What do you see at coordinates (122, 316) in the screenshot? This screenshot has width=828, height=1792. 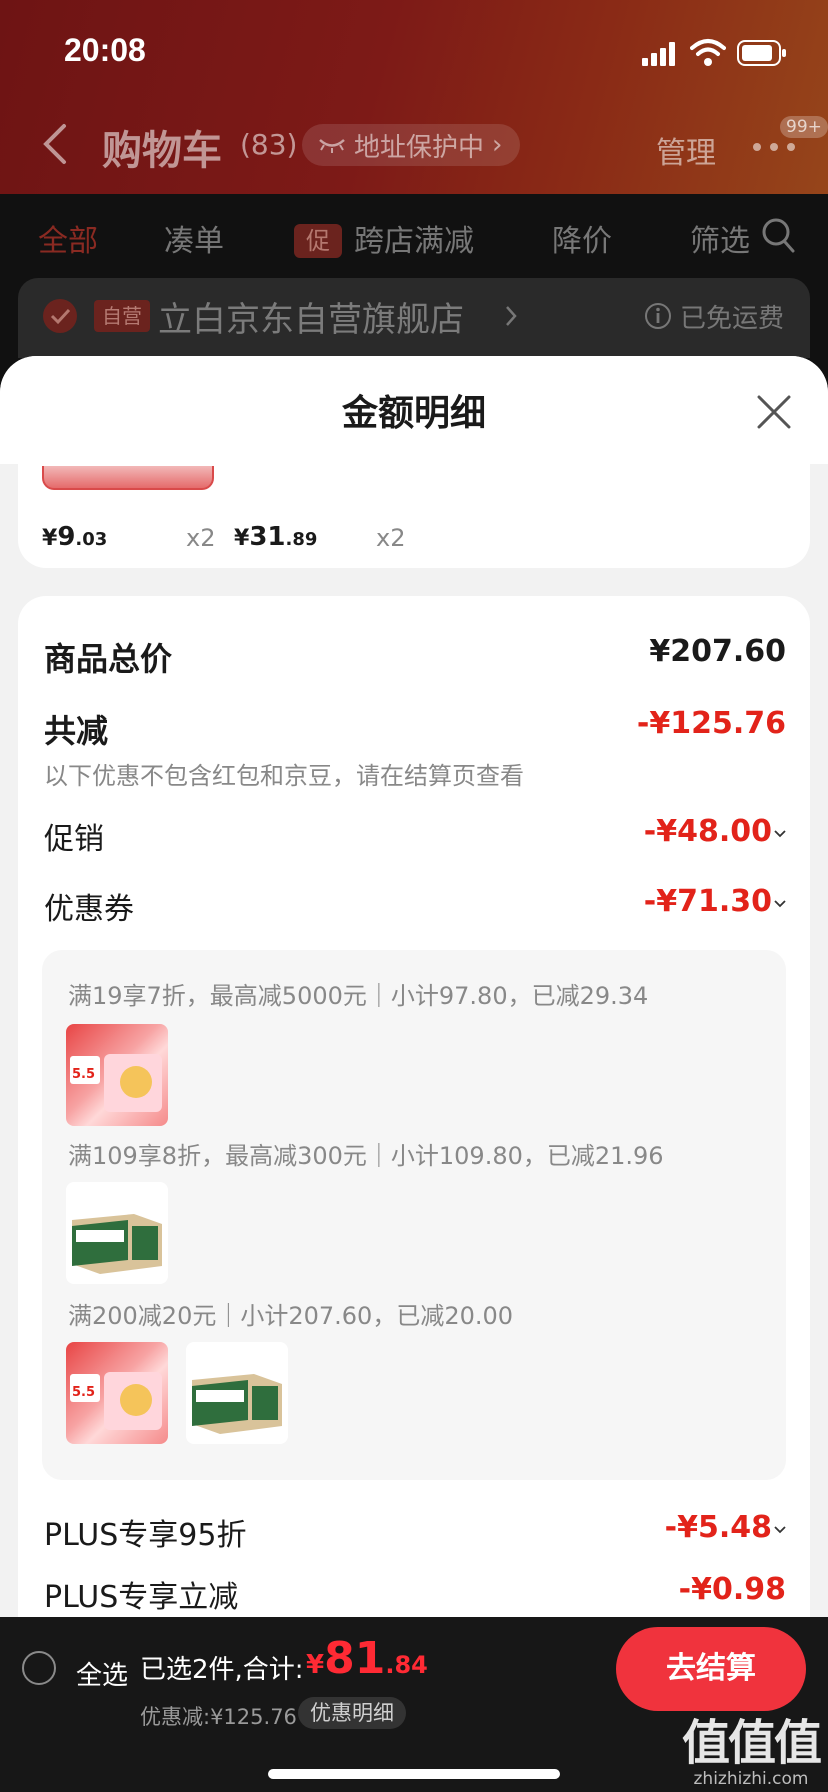 I see `self-operated-tag: 自营` at bounding box center [122, 316].